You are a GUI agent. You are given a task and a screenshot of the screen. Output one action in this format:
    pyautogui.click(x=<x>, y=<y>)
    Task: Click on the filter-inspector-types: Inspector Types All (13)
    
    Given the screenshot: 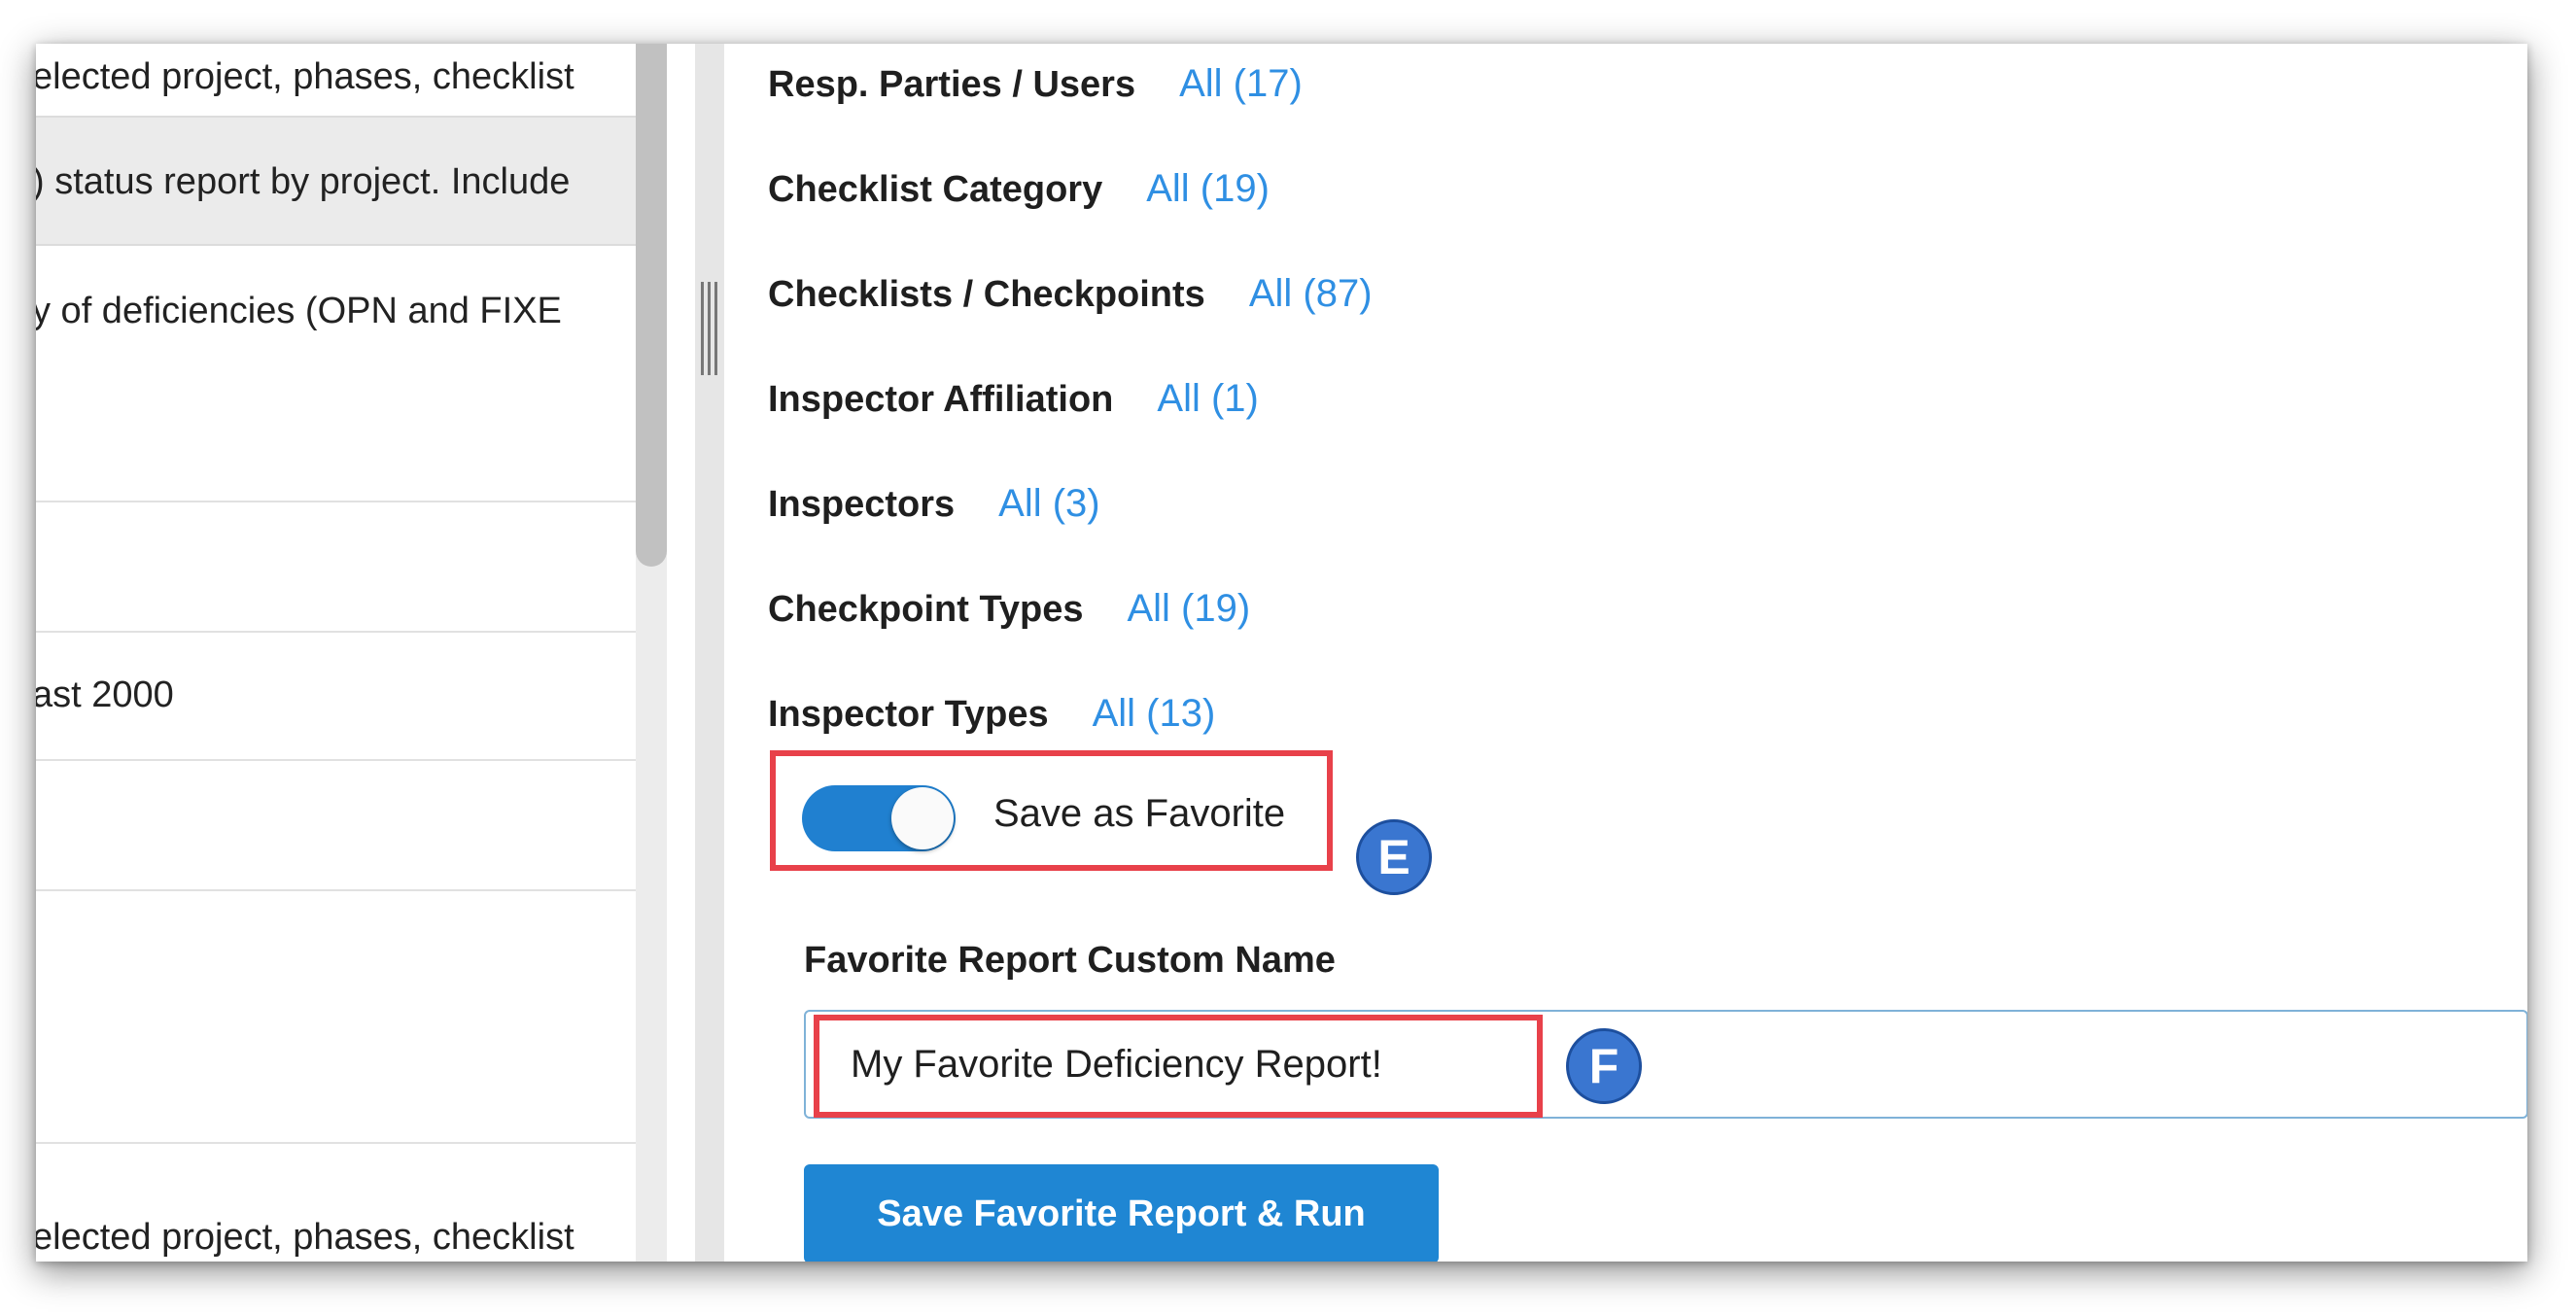 What is the action you would take?
    pyautogui.click(x=991, y=714)
    